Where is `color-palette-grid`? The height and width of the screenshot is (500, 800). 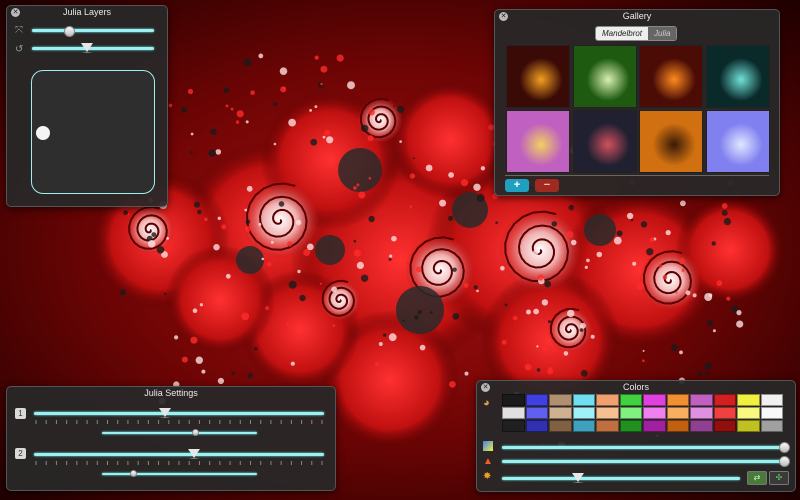 color-palette-grid is located at coordinates (642, 413).